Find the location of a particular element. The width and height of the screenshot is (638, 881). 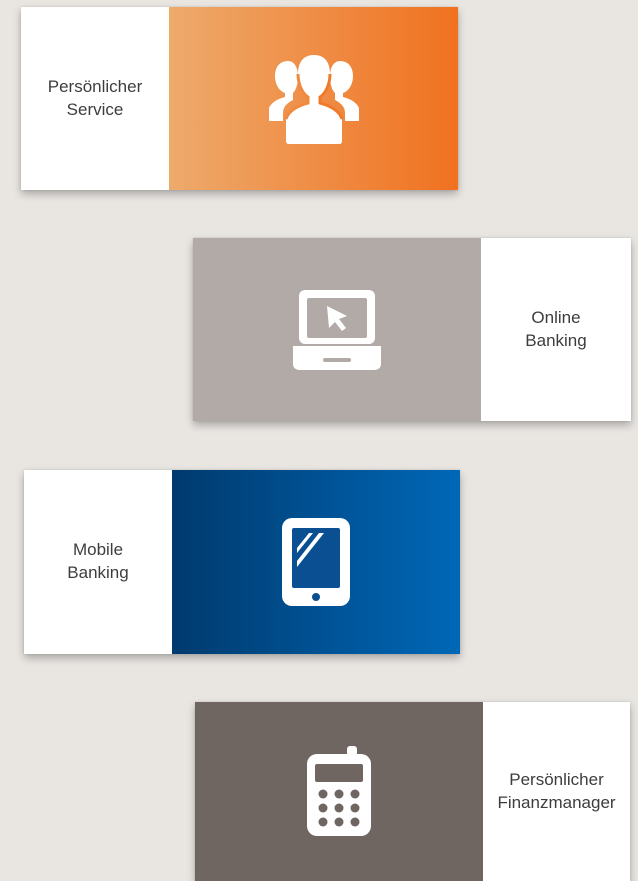

tablet-icon is located at coordinates (316, 562).